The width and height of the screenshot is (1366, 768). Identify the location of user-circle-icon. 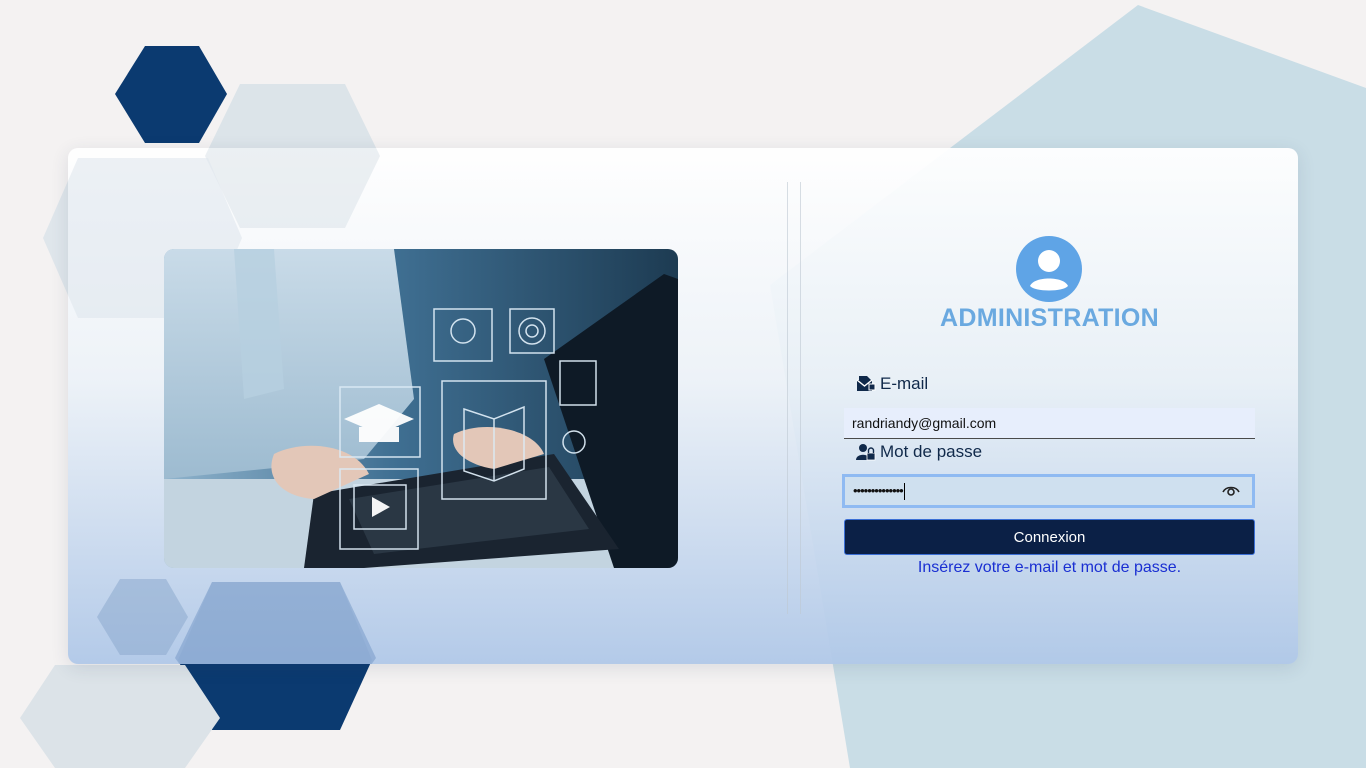
(1049, 269).